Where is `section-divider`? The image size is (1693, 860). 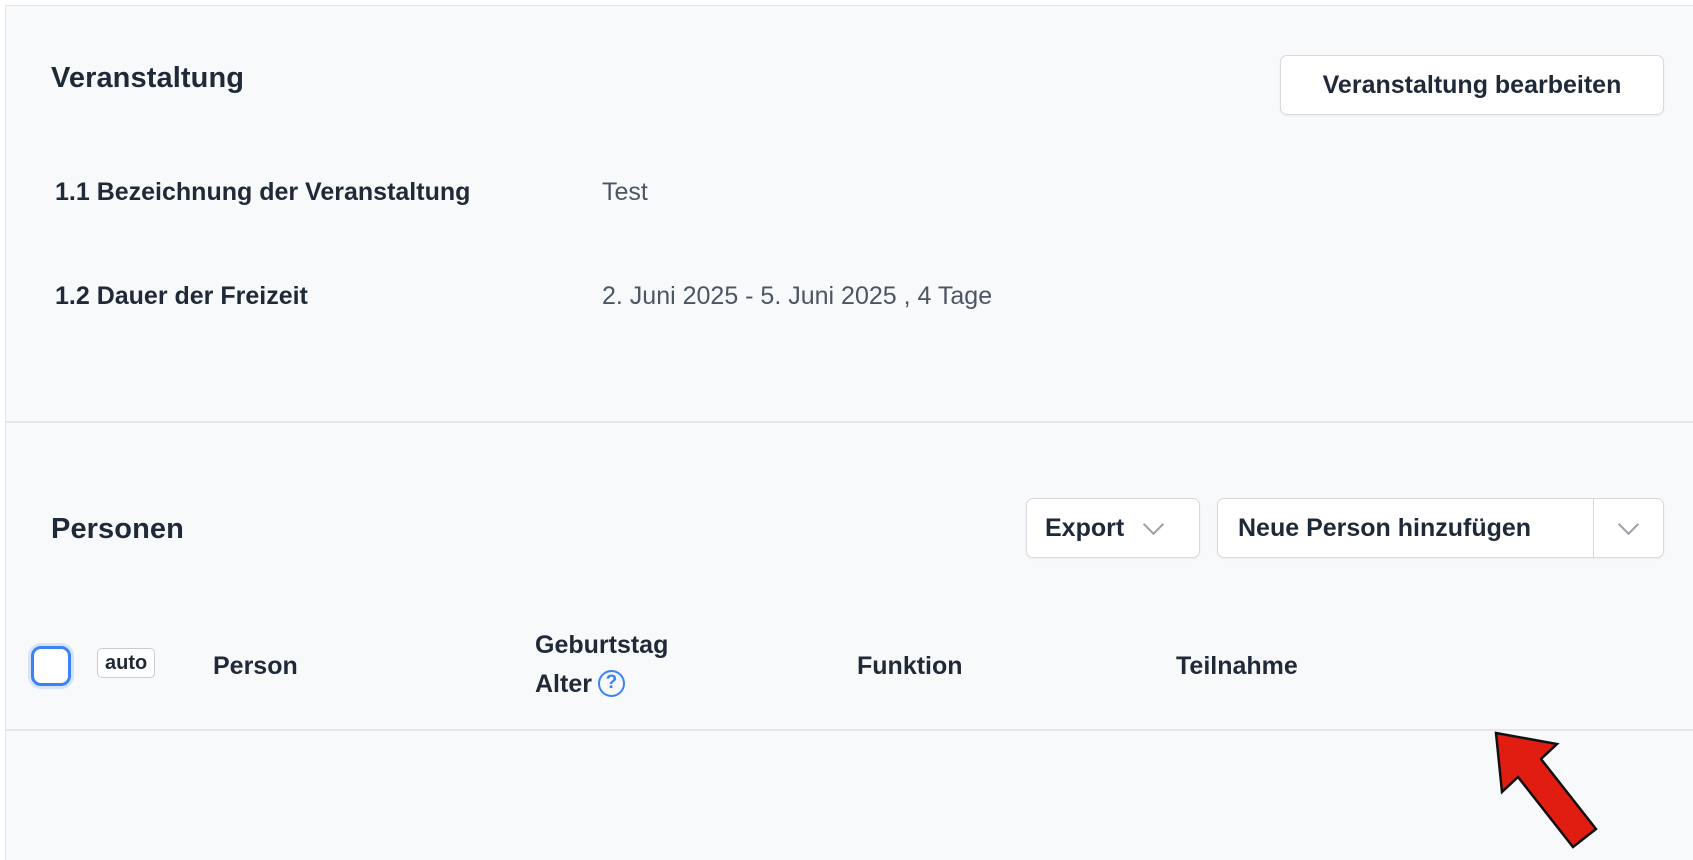 section-divider is located at coordinates (849, 422).